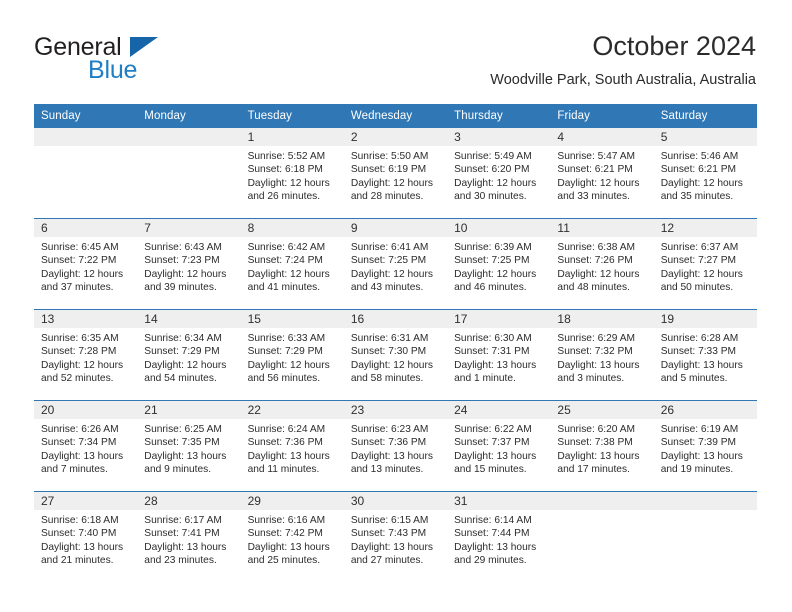 This screenshot has height=612, width=792. I want to click on sunset-text: Sunset: 6:20 PM, so click(492, 170).